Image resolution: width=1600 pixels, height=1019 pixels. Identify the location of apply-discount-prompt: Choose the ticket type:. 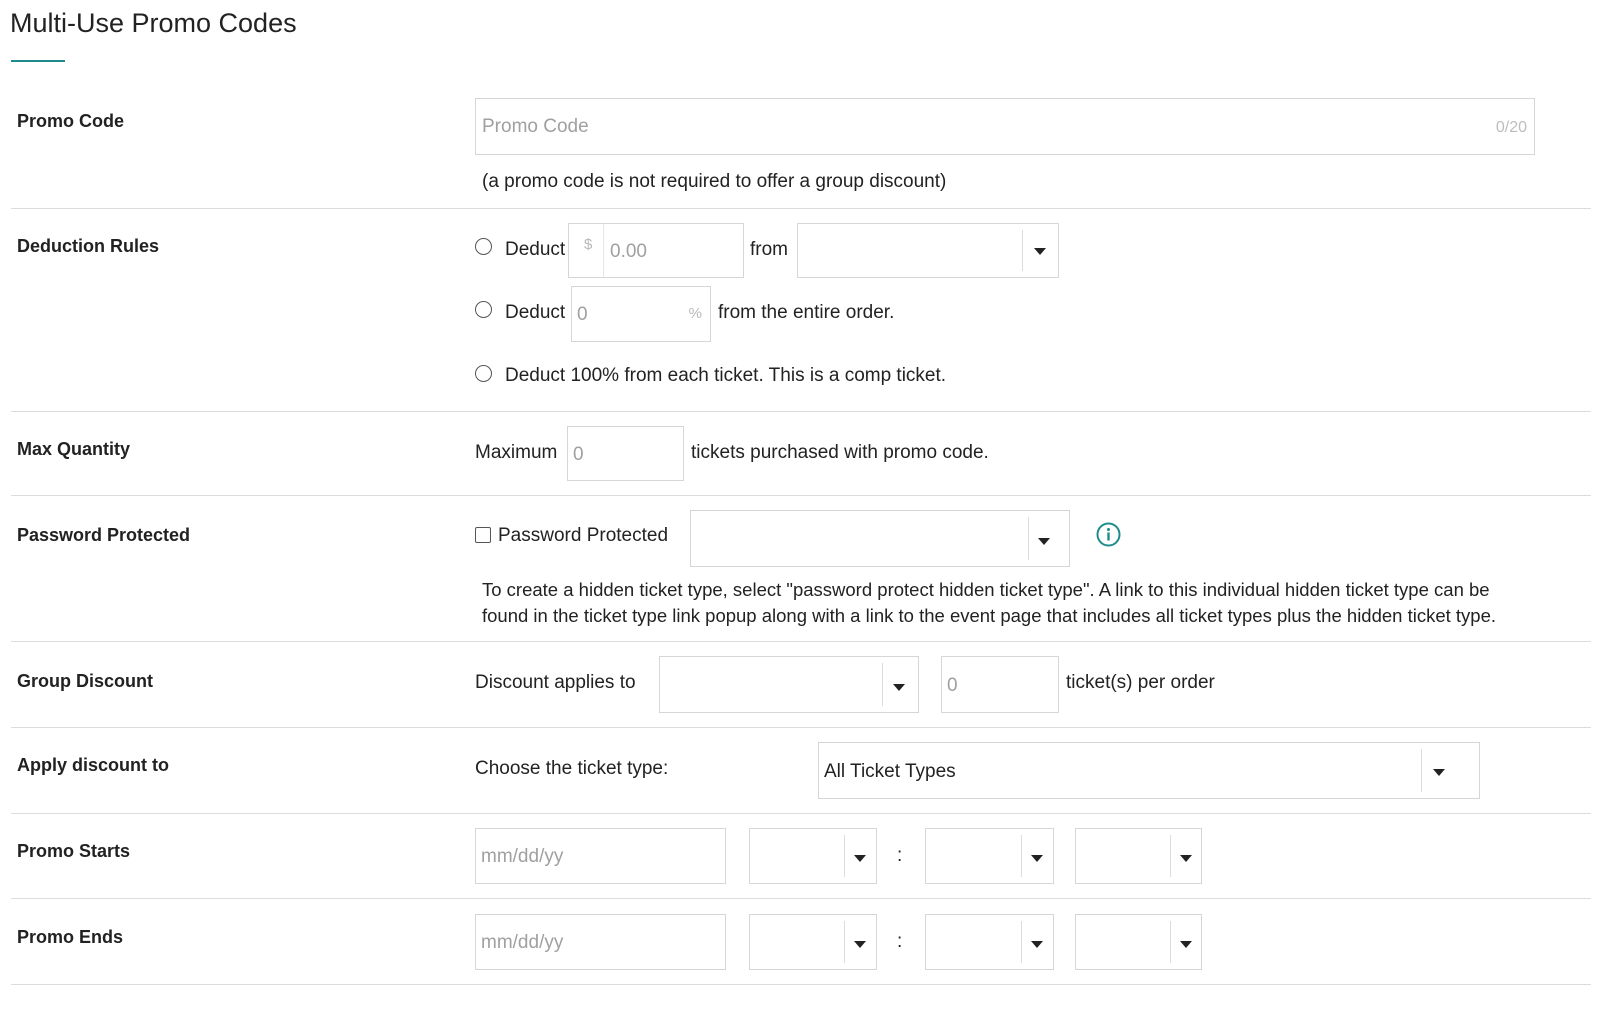
(571, 769).